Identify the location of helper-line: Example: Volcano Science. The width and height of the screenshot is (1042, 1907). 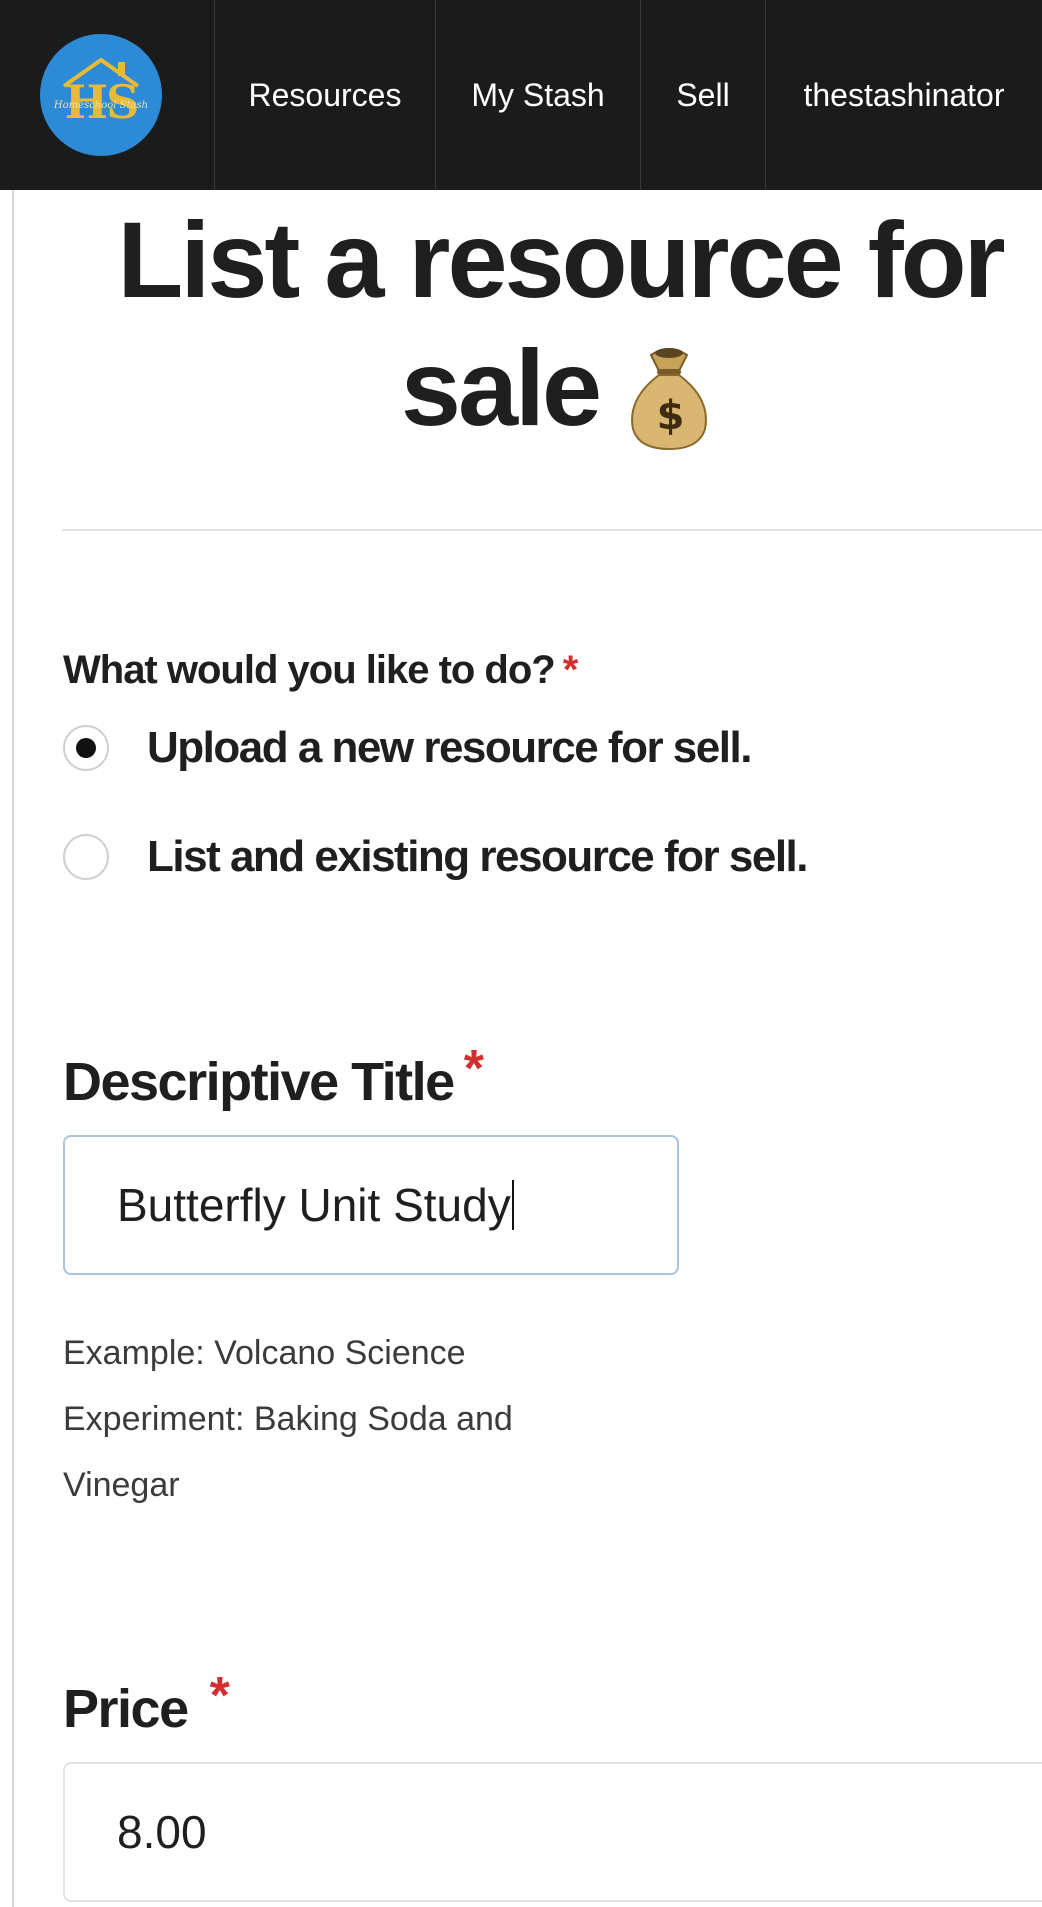
(264, 1353).